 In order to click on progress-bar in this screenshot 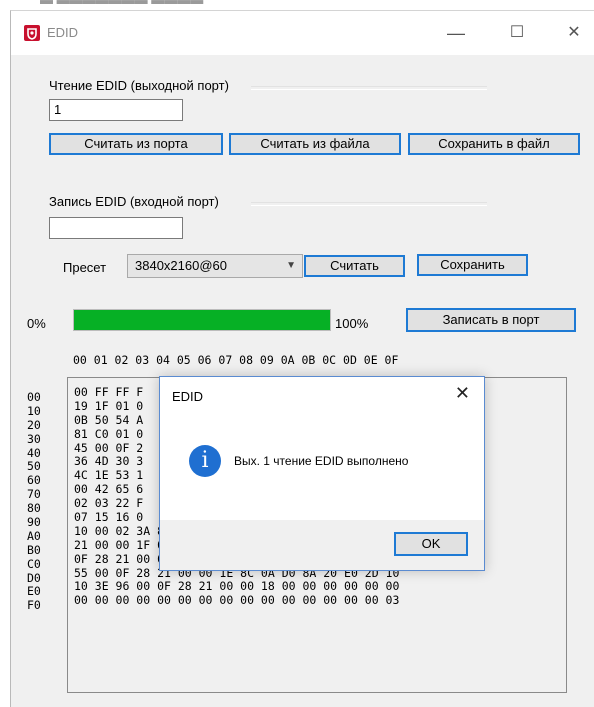, I will do `click(202, 320)`.